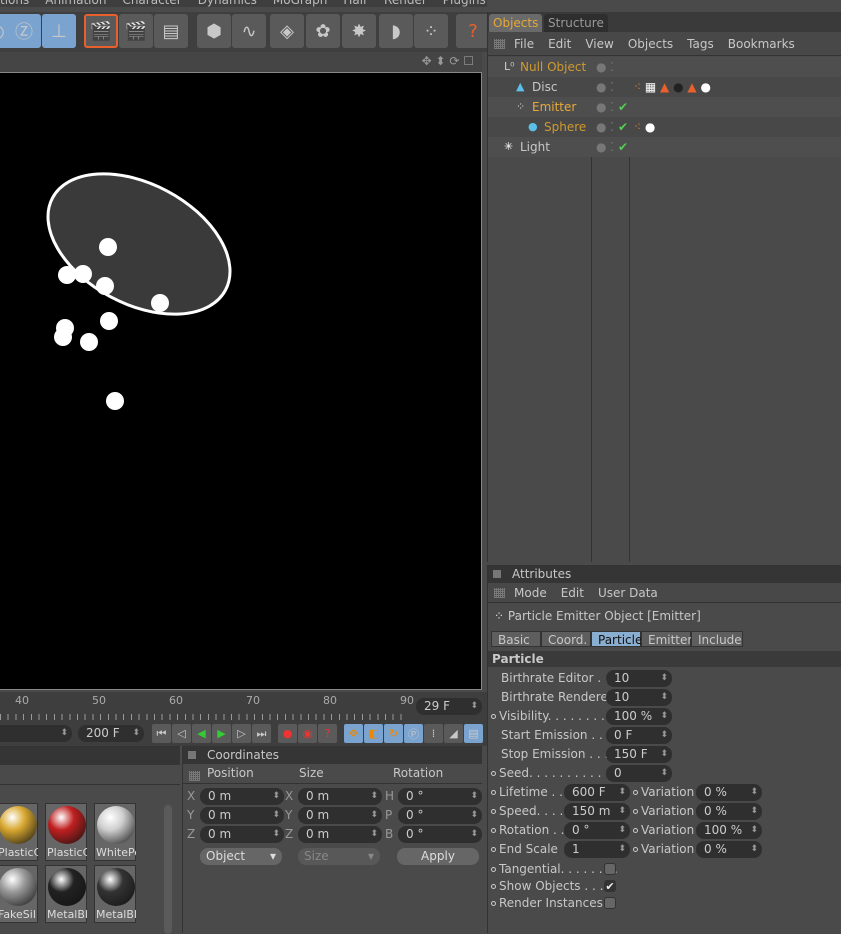  I want to click on object-tags: ⁖ ●, so click(644, 127).